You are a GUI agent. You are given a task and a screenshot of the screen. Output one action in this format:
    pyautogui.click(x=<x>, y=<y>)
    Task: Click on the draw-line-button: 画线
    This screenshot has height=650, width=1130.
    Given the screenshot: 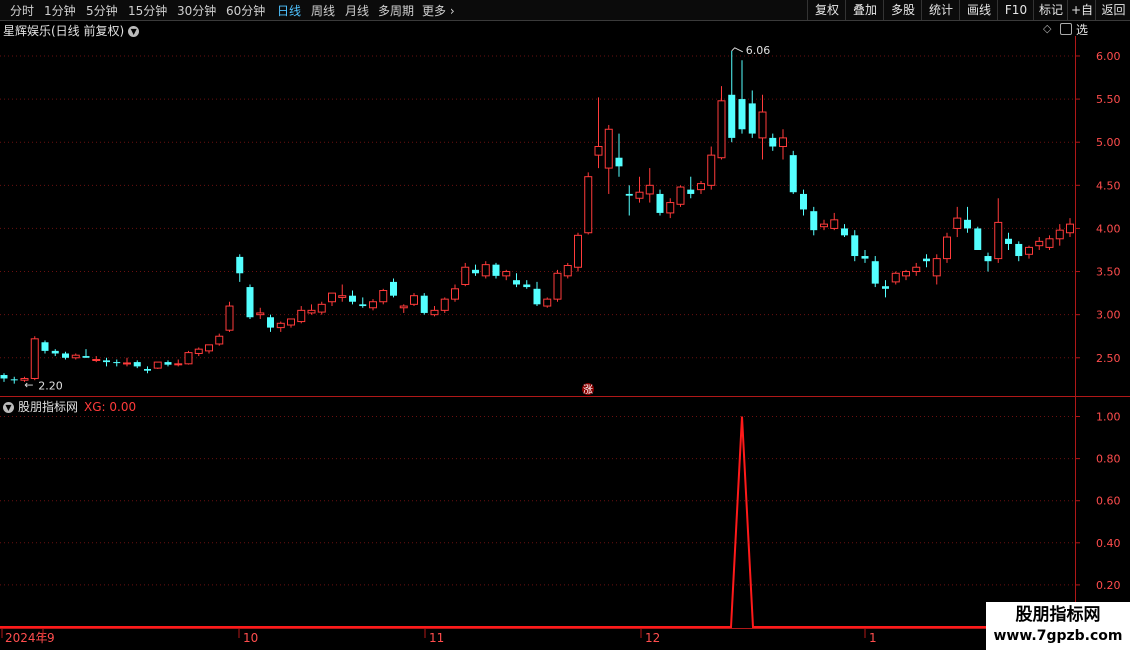 What is the action you would take?
    pyautogui.click(x=978, y=10)
    